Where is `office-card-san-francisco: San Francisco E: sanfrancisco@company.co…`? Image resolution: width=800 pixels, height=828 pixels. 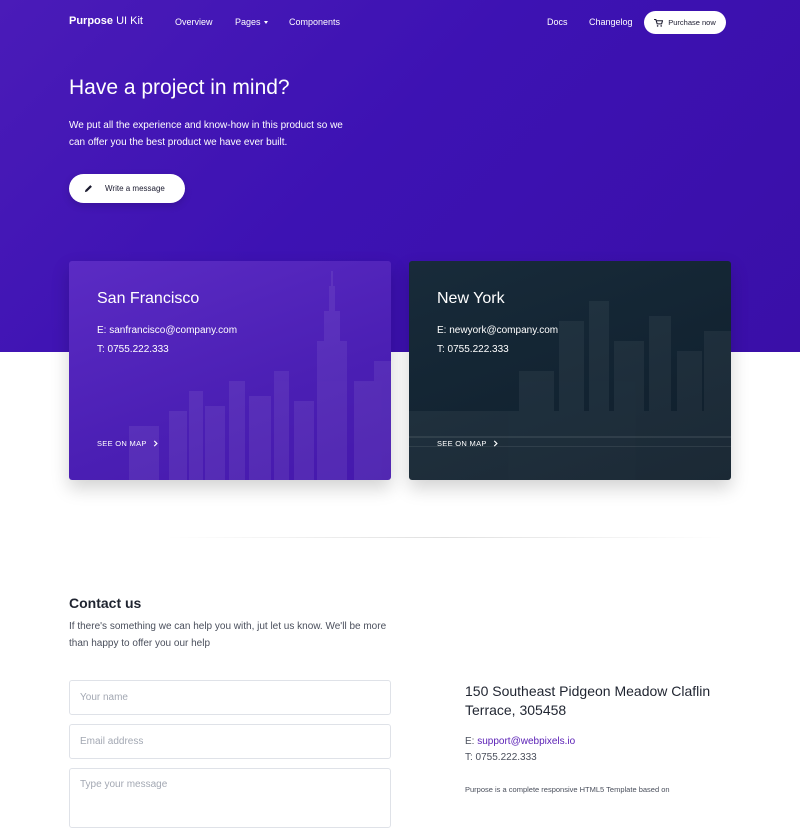 office-card-san-francisco: San Francisco E: sanfrancisco@company.co… is located at coordinates (230, 370).